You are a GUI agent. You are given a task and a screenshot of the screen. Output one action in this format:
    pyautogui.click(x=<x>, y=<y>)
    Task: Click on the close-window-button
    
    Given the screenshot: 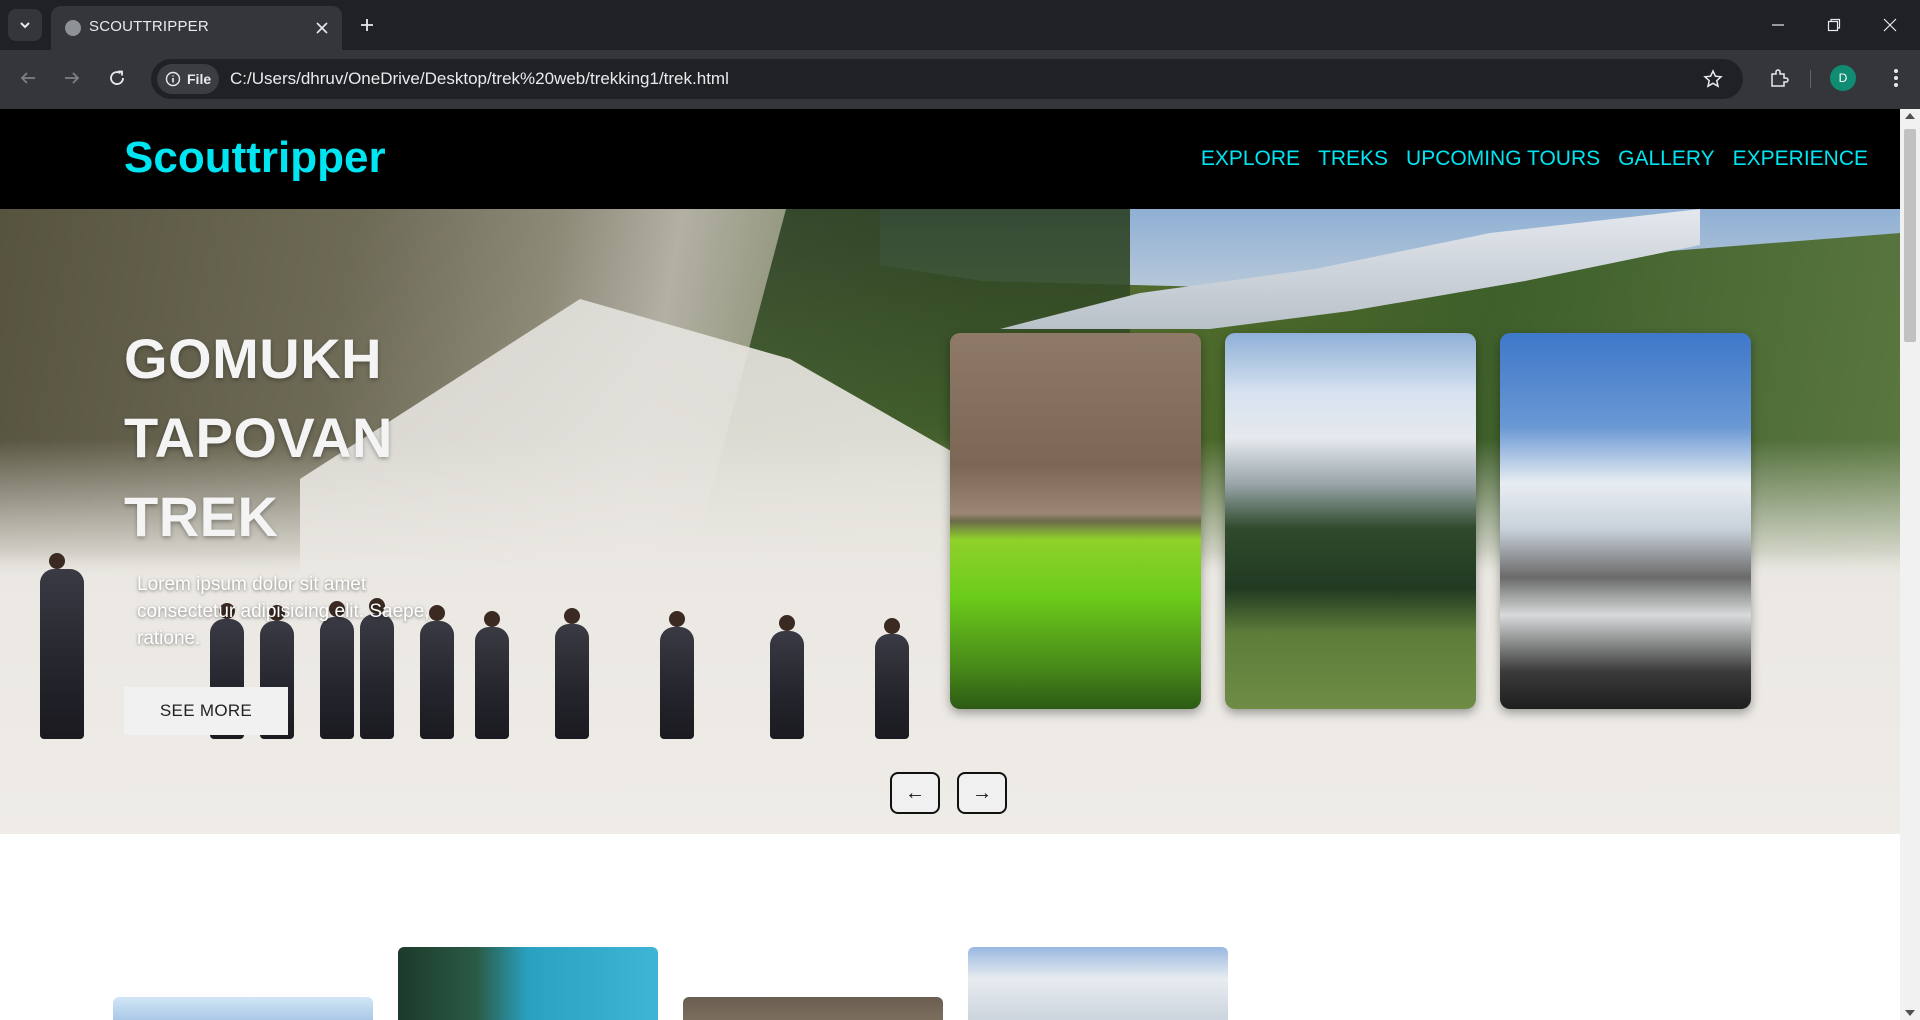 What is the action you would take?
    pyautogui.click(x=1890, y=25)
    